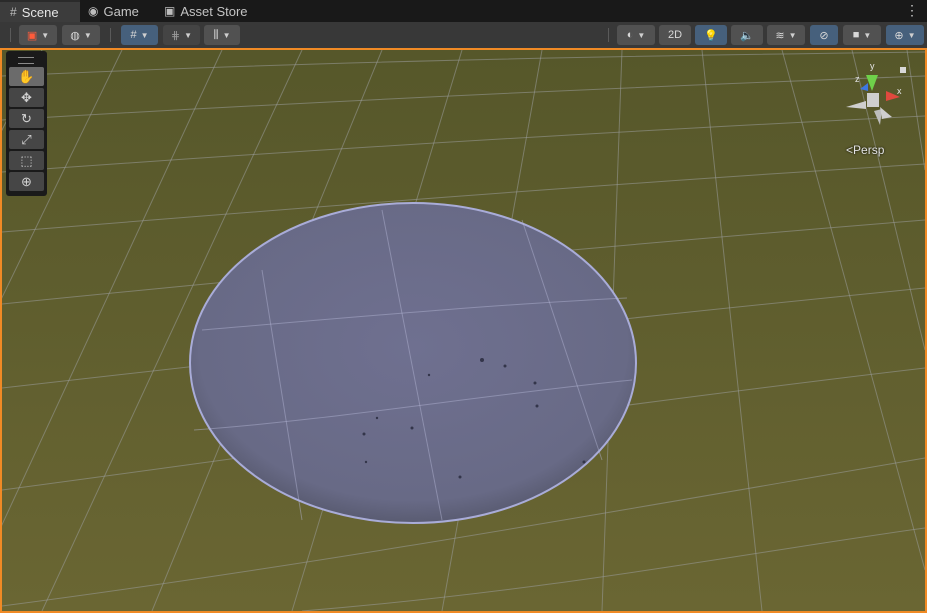 The image size is (927, 613). I want to click on scale-tool-button: ⤢, so click(26, 139).